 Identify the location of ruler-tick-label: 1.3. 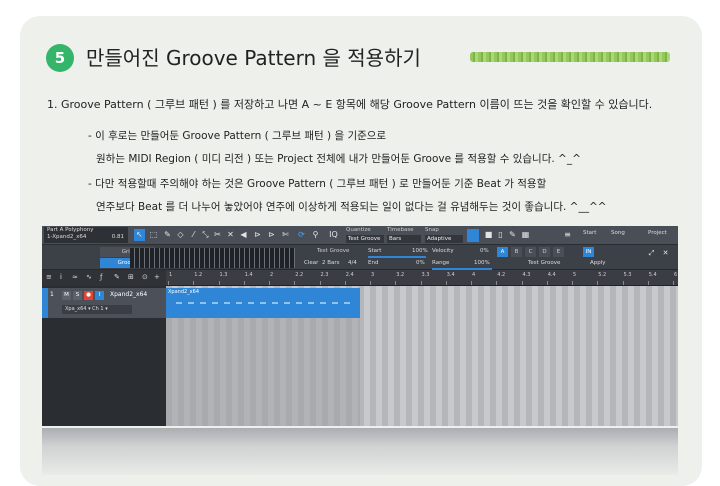
(223, 275).